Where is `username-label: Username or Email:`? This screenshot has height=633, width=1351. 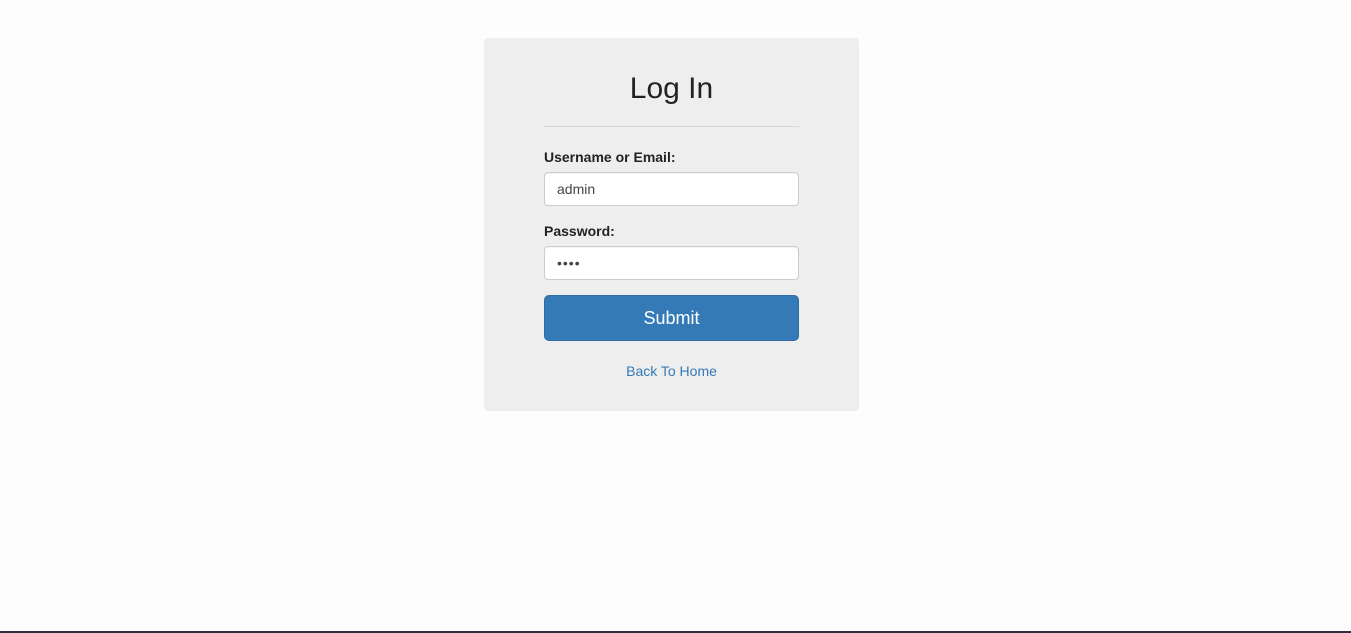
username-label: Username or Email: is located at coordinates (610, 157).